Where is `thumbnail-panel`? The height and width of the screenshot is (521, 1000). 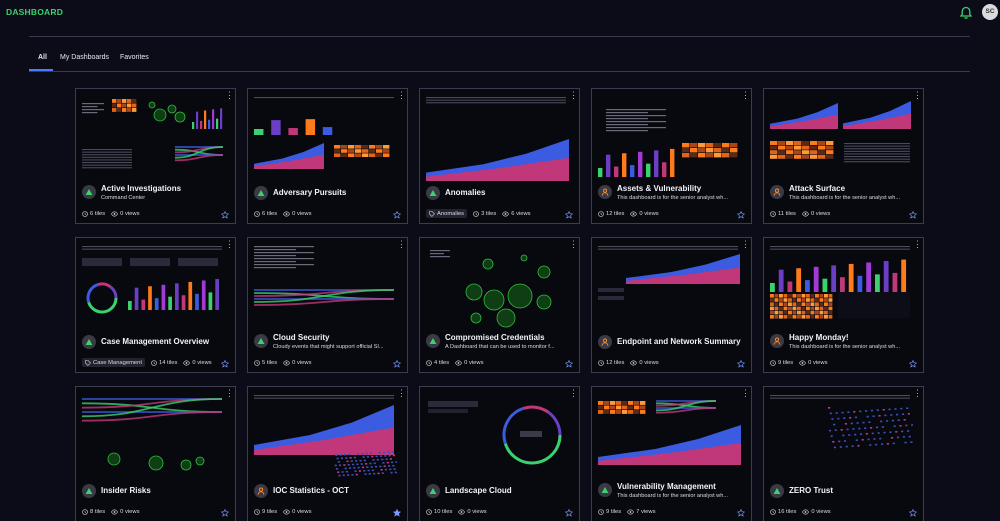
thumbnail-panel is located at coordinates (611, 290).